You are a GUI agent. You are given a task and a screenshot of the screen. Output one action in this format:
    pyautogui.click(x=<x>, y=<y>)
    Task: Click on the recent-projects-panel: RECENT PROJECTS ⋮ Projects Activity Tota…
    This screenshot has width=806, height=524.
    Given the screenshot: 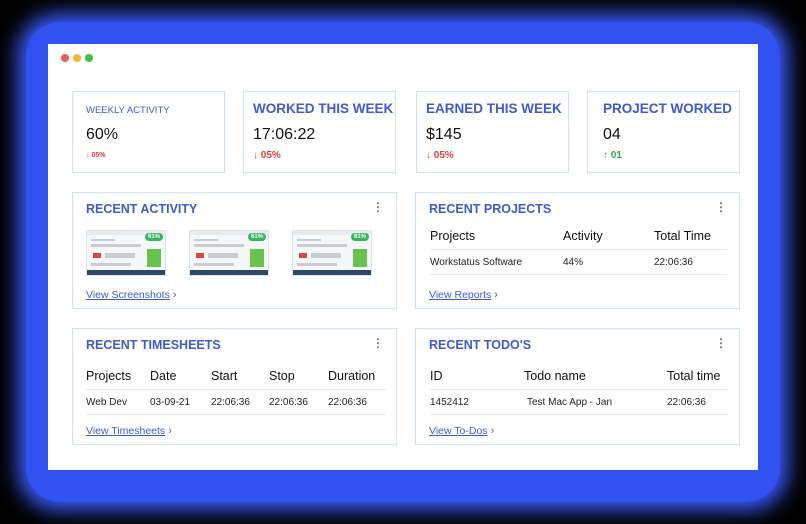 What is the action you would take?
    pyautogui.click(x=577, y=250)
    